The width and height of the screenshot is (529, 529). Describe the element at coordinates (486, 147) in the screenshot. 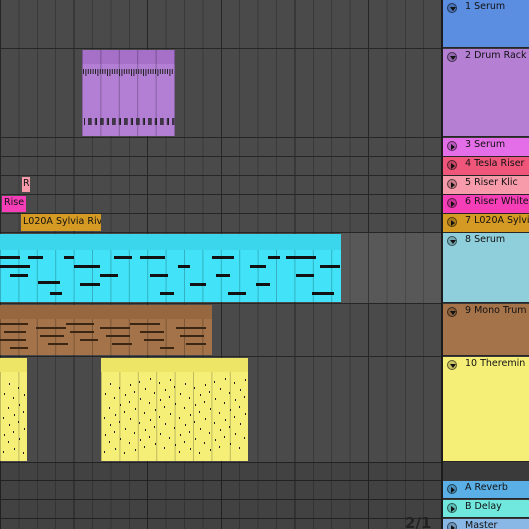

I see `track-header-3: 3 Serum` at that location.